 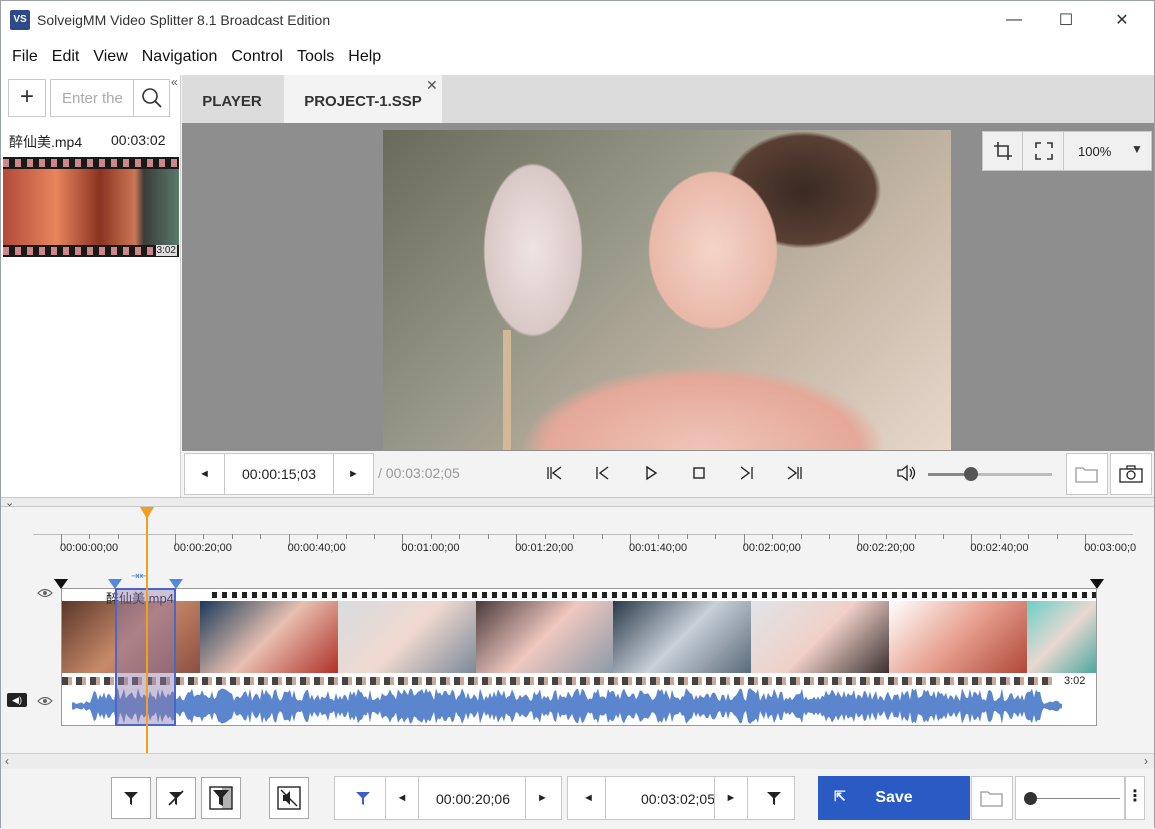 I want to click on fragment-start-time: 00:00:20;06, so click(x=473, y=799).